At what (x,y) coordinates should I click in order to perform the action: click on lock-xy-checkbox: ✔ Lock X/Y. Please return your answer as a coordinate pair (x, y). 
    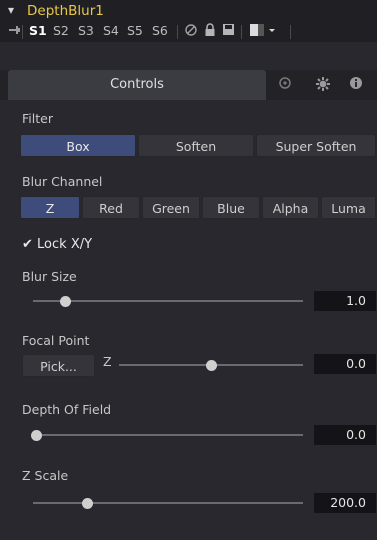
    Looking at the image, I should click on (57, 244).